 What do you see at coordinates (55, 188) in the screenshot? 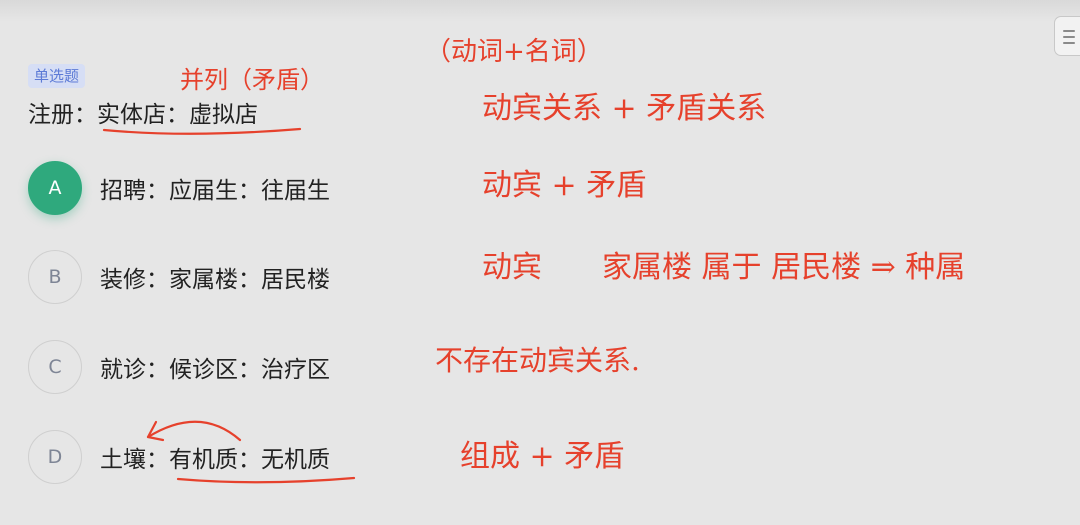
I see `option-a-letter-circle: A` at bounding box center [55, 188].